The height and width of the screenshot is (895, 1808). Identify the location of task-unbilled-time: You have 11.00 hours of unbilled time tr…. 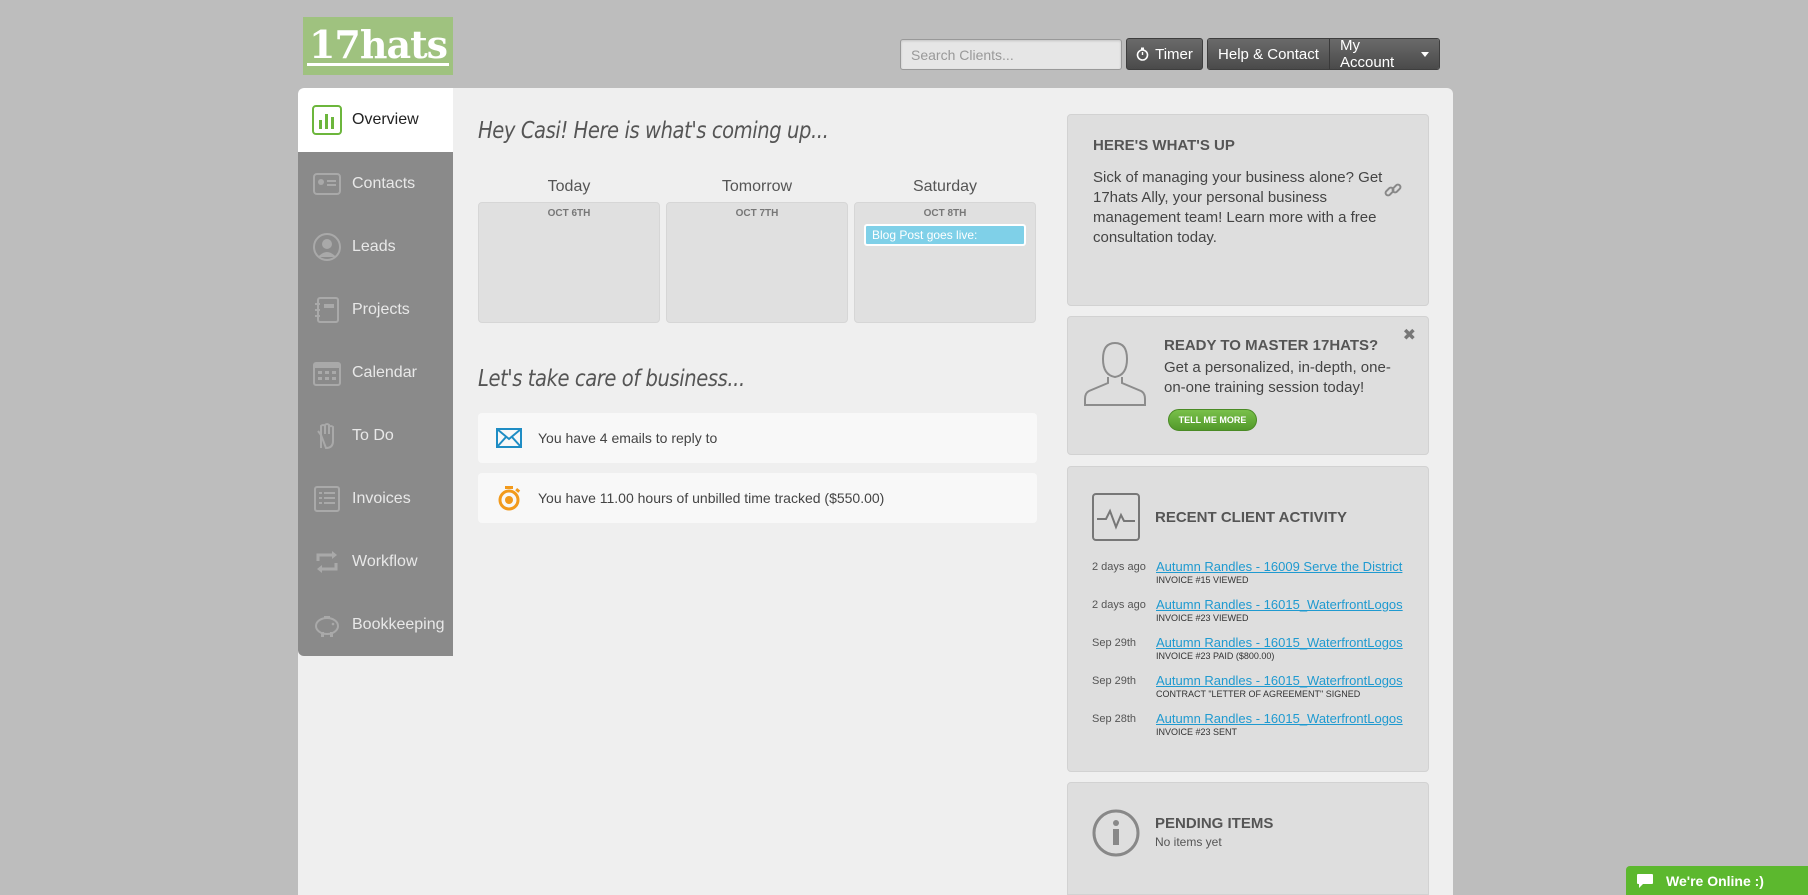
(757, 498).